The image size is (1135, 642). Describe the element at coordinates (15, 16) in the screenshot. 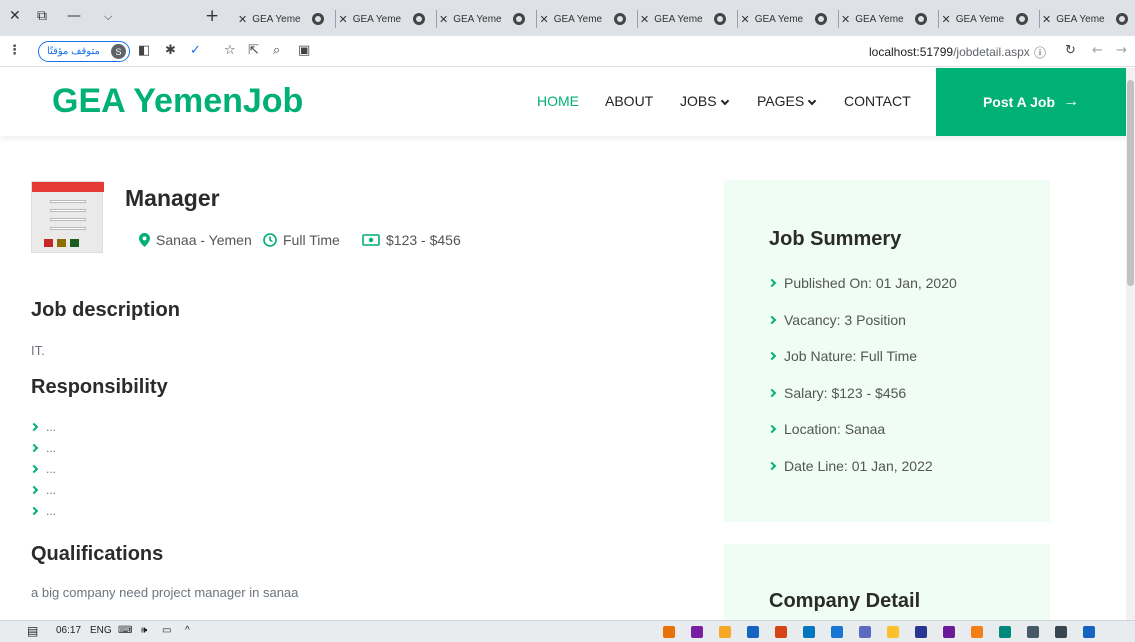

I see `close-window-icon: ✕` at that location.